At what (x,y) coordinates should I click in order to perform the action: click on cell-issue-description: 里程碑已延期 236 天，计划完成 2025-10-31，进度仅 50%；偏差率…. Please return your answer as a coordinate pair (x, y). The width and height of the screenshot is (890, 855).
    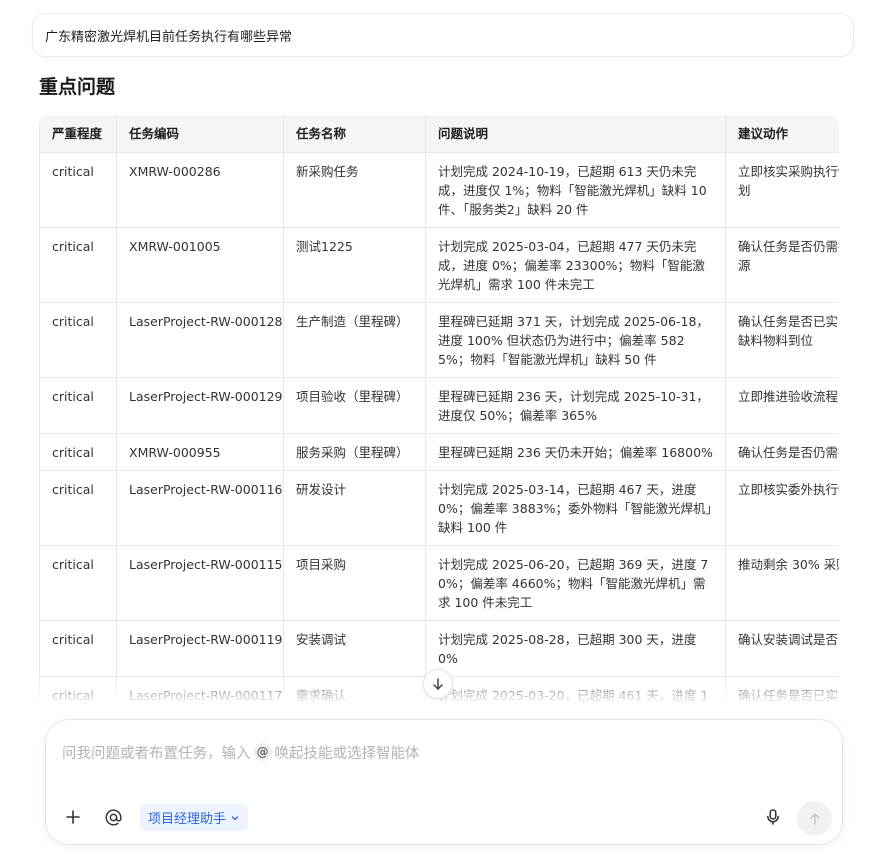
    Looking at the image, I should click on (575, 405).